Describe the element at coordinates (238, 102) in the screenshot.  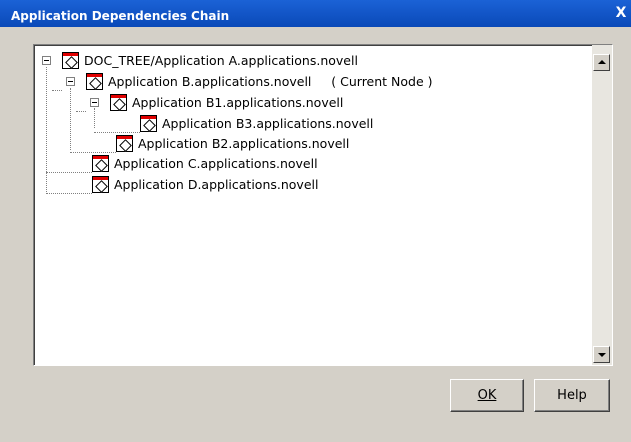
I see `tree-node-label: Application B1.applications.novell` at that location.